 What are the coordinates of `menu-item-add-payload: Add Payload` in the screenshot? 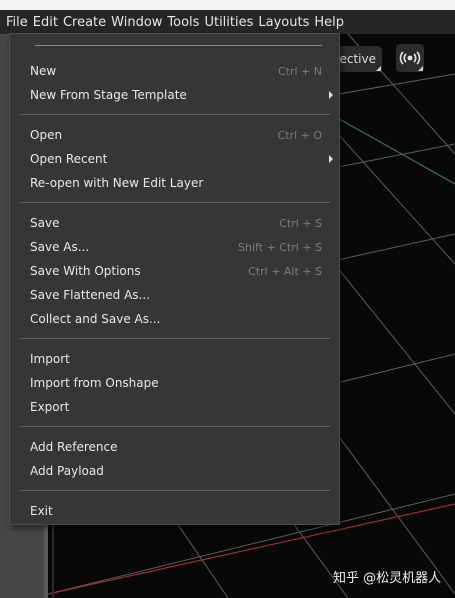 It's located at (174, 471).